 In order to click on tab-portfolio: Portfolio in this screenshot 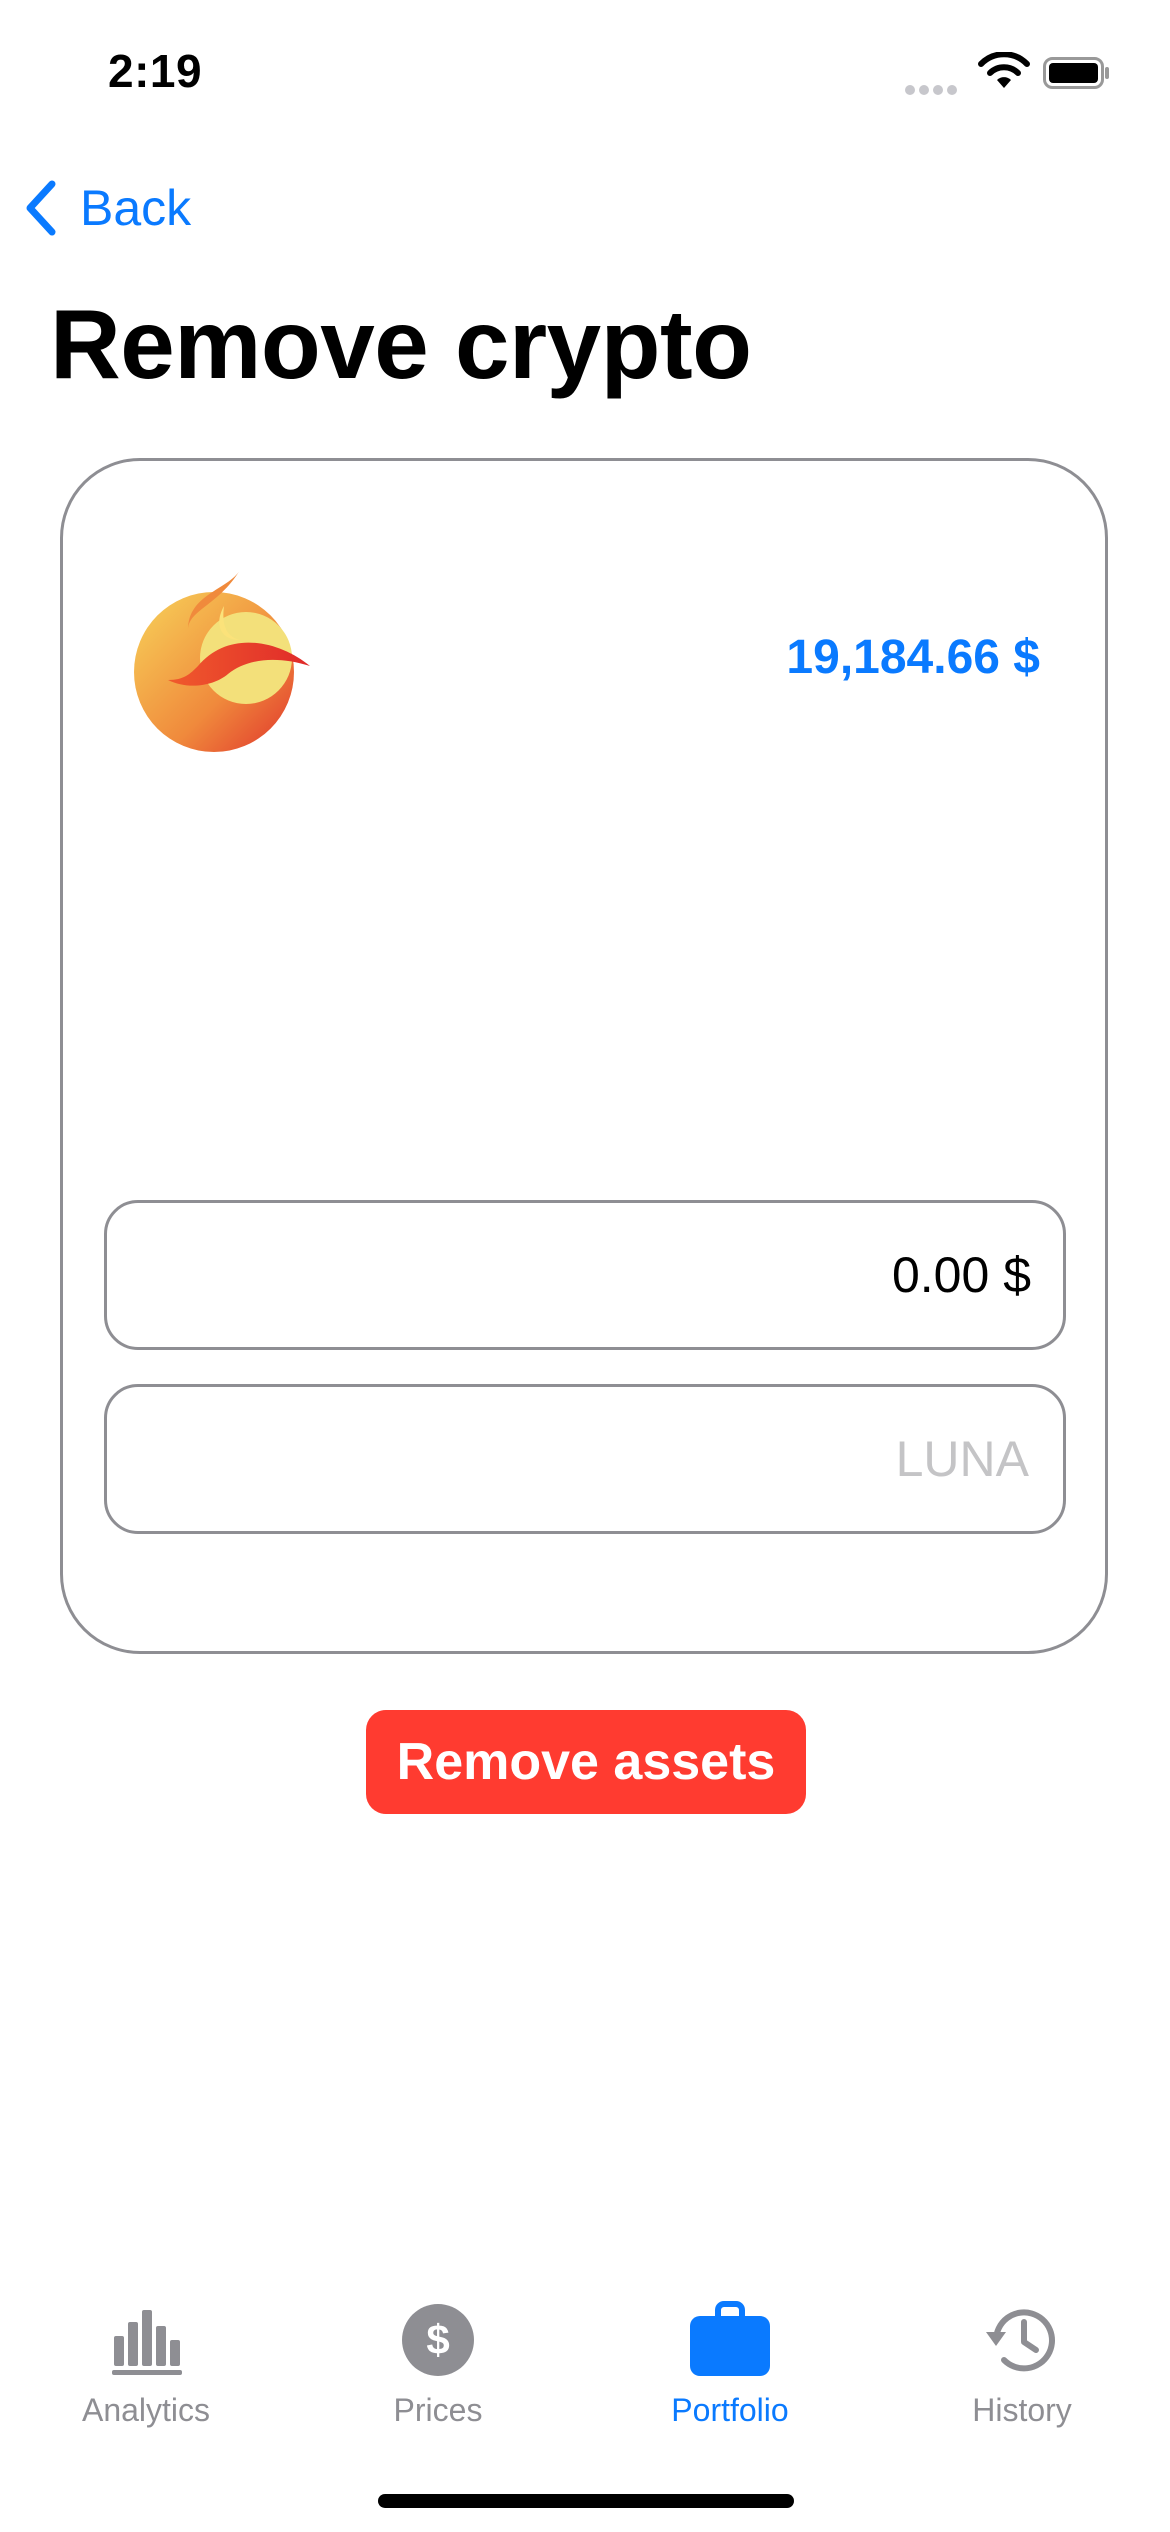, I will do `click(730, 2375)`.